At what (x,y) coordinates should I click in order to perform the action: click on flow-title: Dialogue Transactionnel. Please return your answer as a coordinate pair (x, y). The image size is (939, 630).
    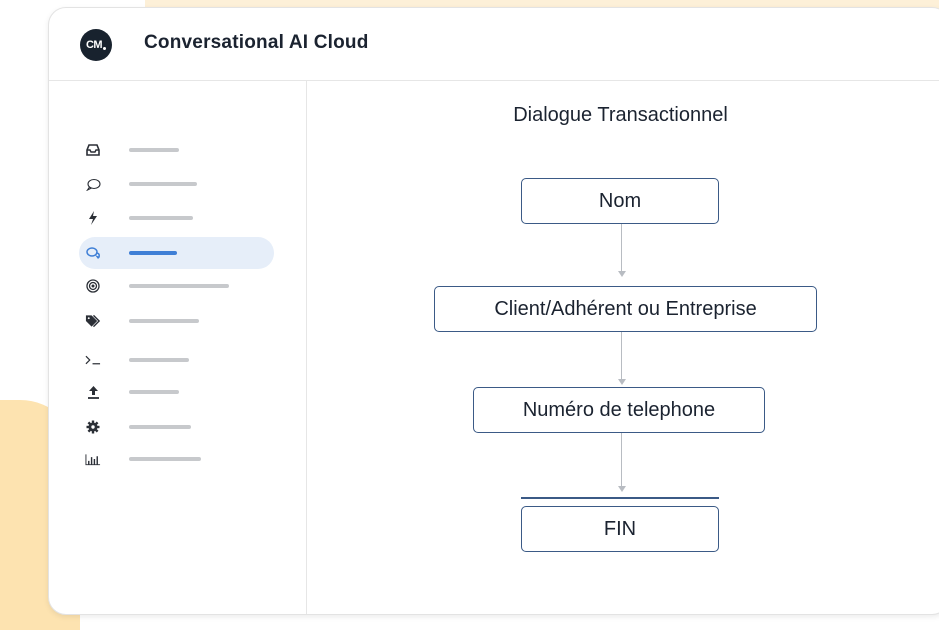
    Looking at the image, I should click on (620, 115).